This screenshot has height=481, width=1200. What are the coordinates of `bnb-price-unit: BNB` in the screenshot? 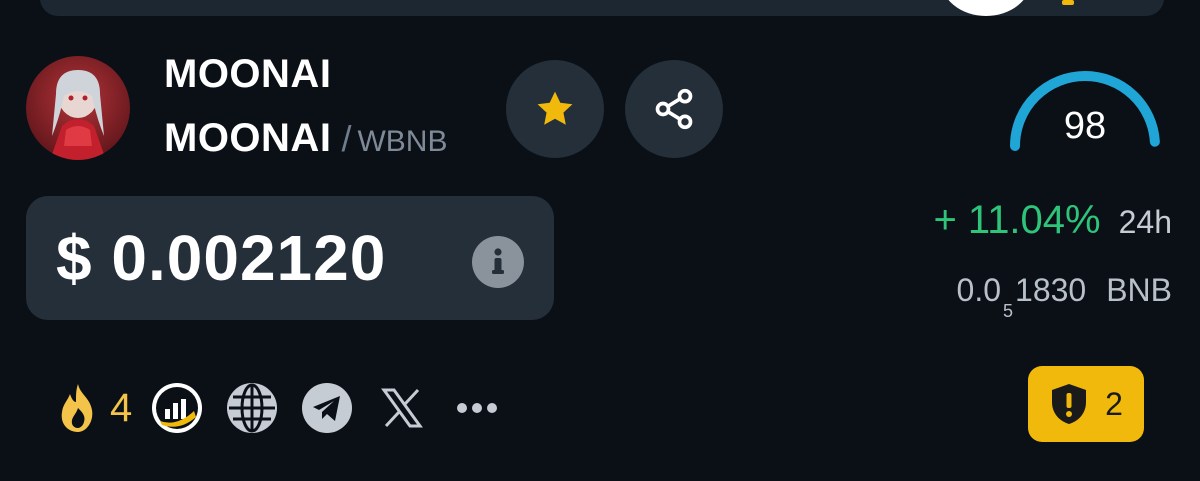 It's located at (1139, 290).